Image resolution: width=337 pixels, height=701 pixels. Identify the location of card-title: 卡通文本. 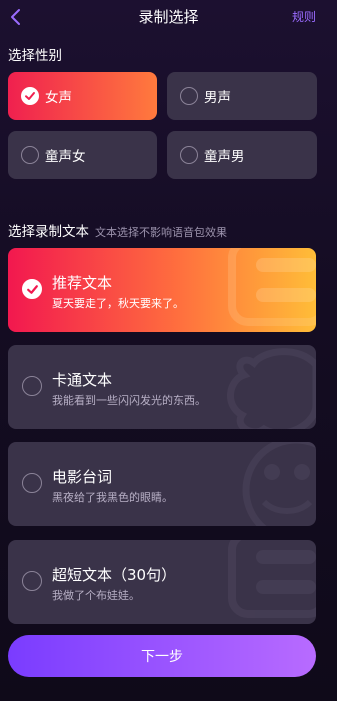
(82, 380).